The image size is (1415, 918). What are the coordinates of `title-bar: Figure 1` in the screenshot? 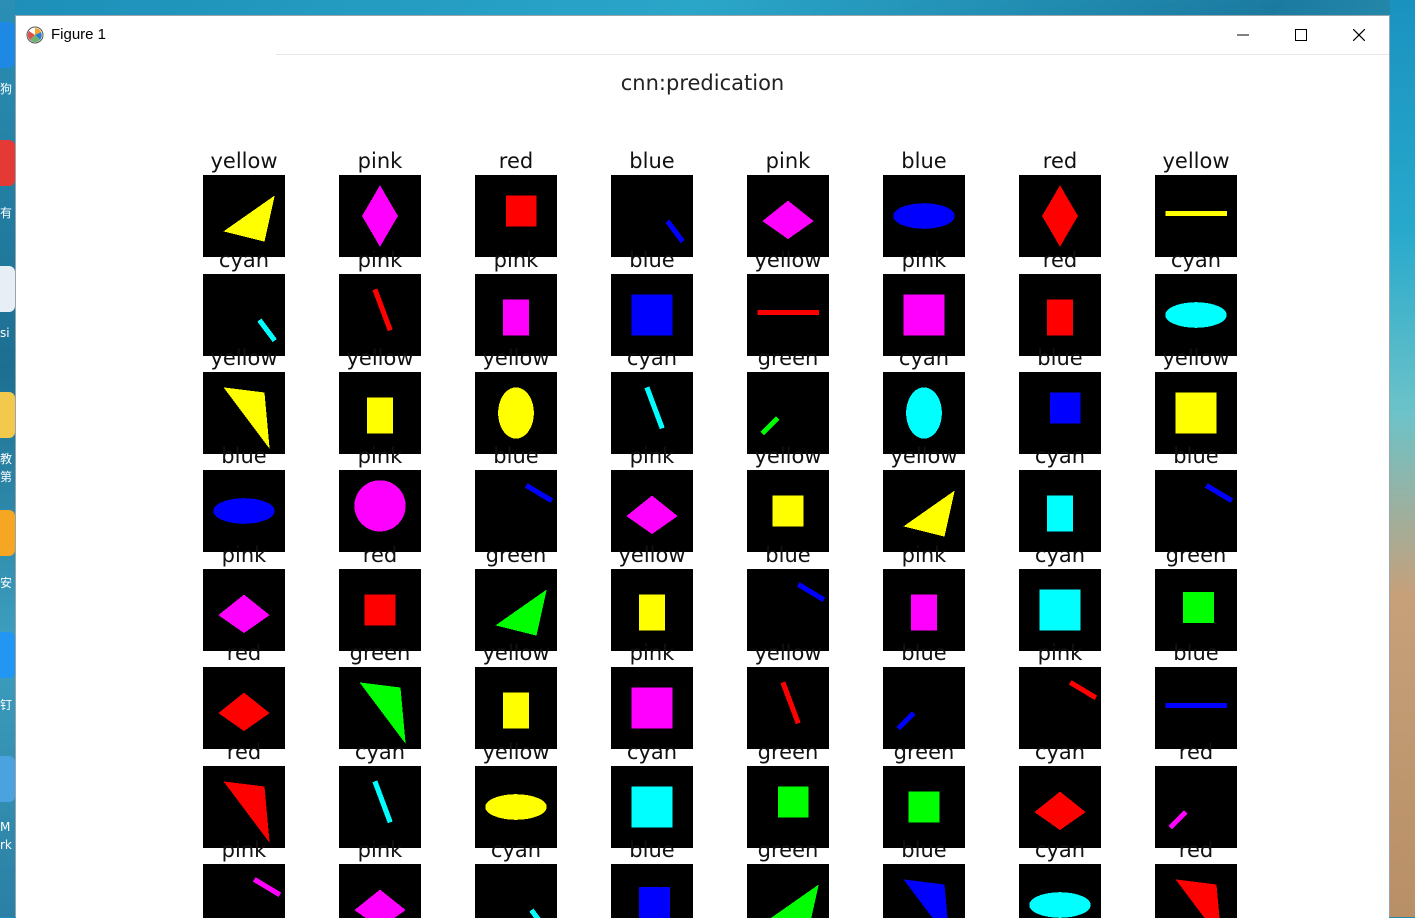 It's located at (702, 35).